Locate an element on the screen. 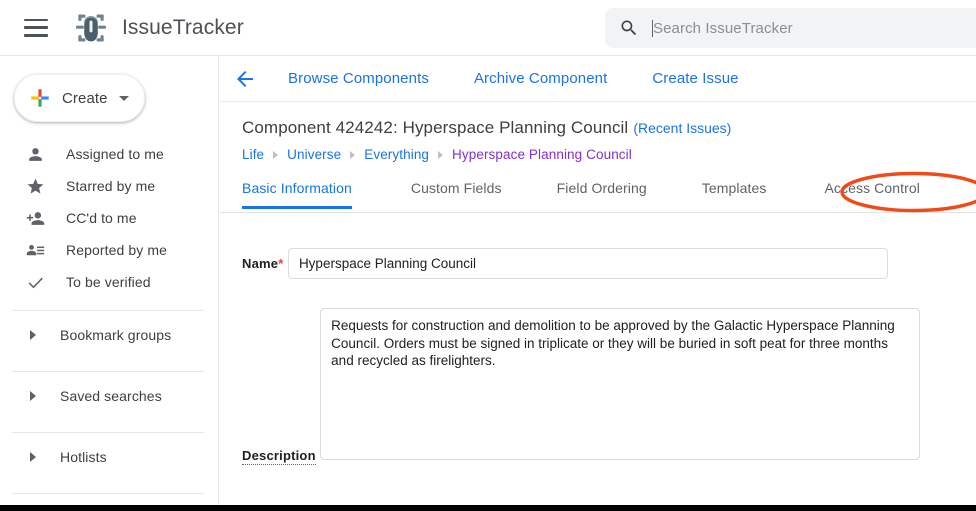 The image size is (976, 511). sidebar-item-label: Assigned to me is located at coordinates (115, 154).